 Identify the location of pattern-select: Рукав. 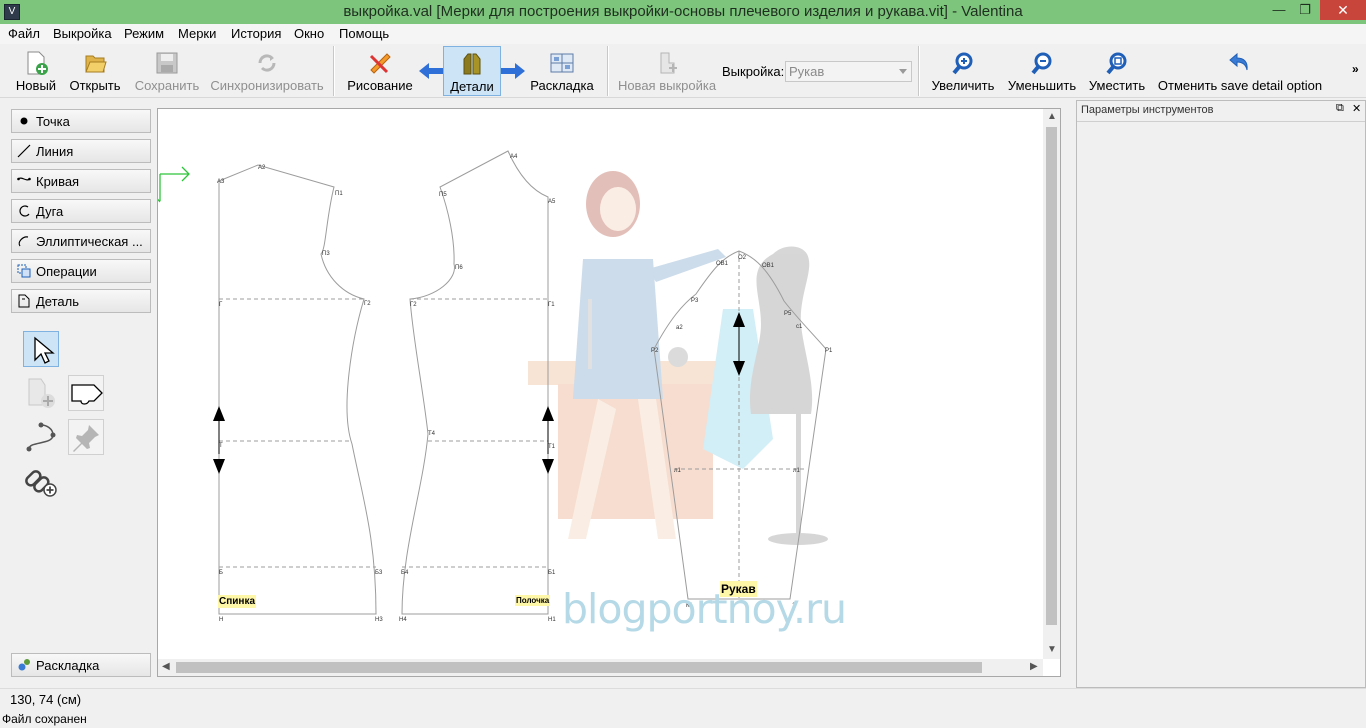
(848, 71).